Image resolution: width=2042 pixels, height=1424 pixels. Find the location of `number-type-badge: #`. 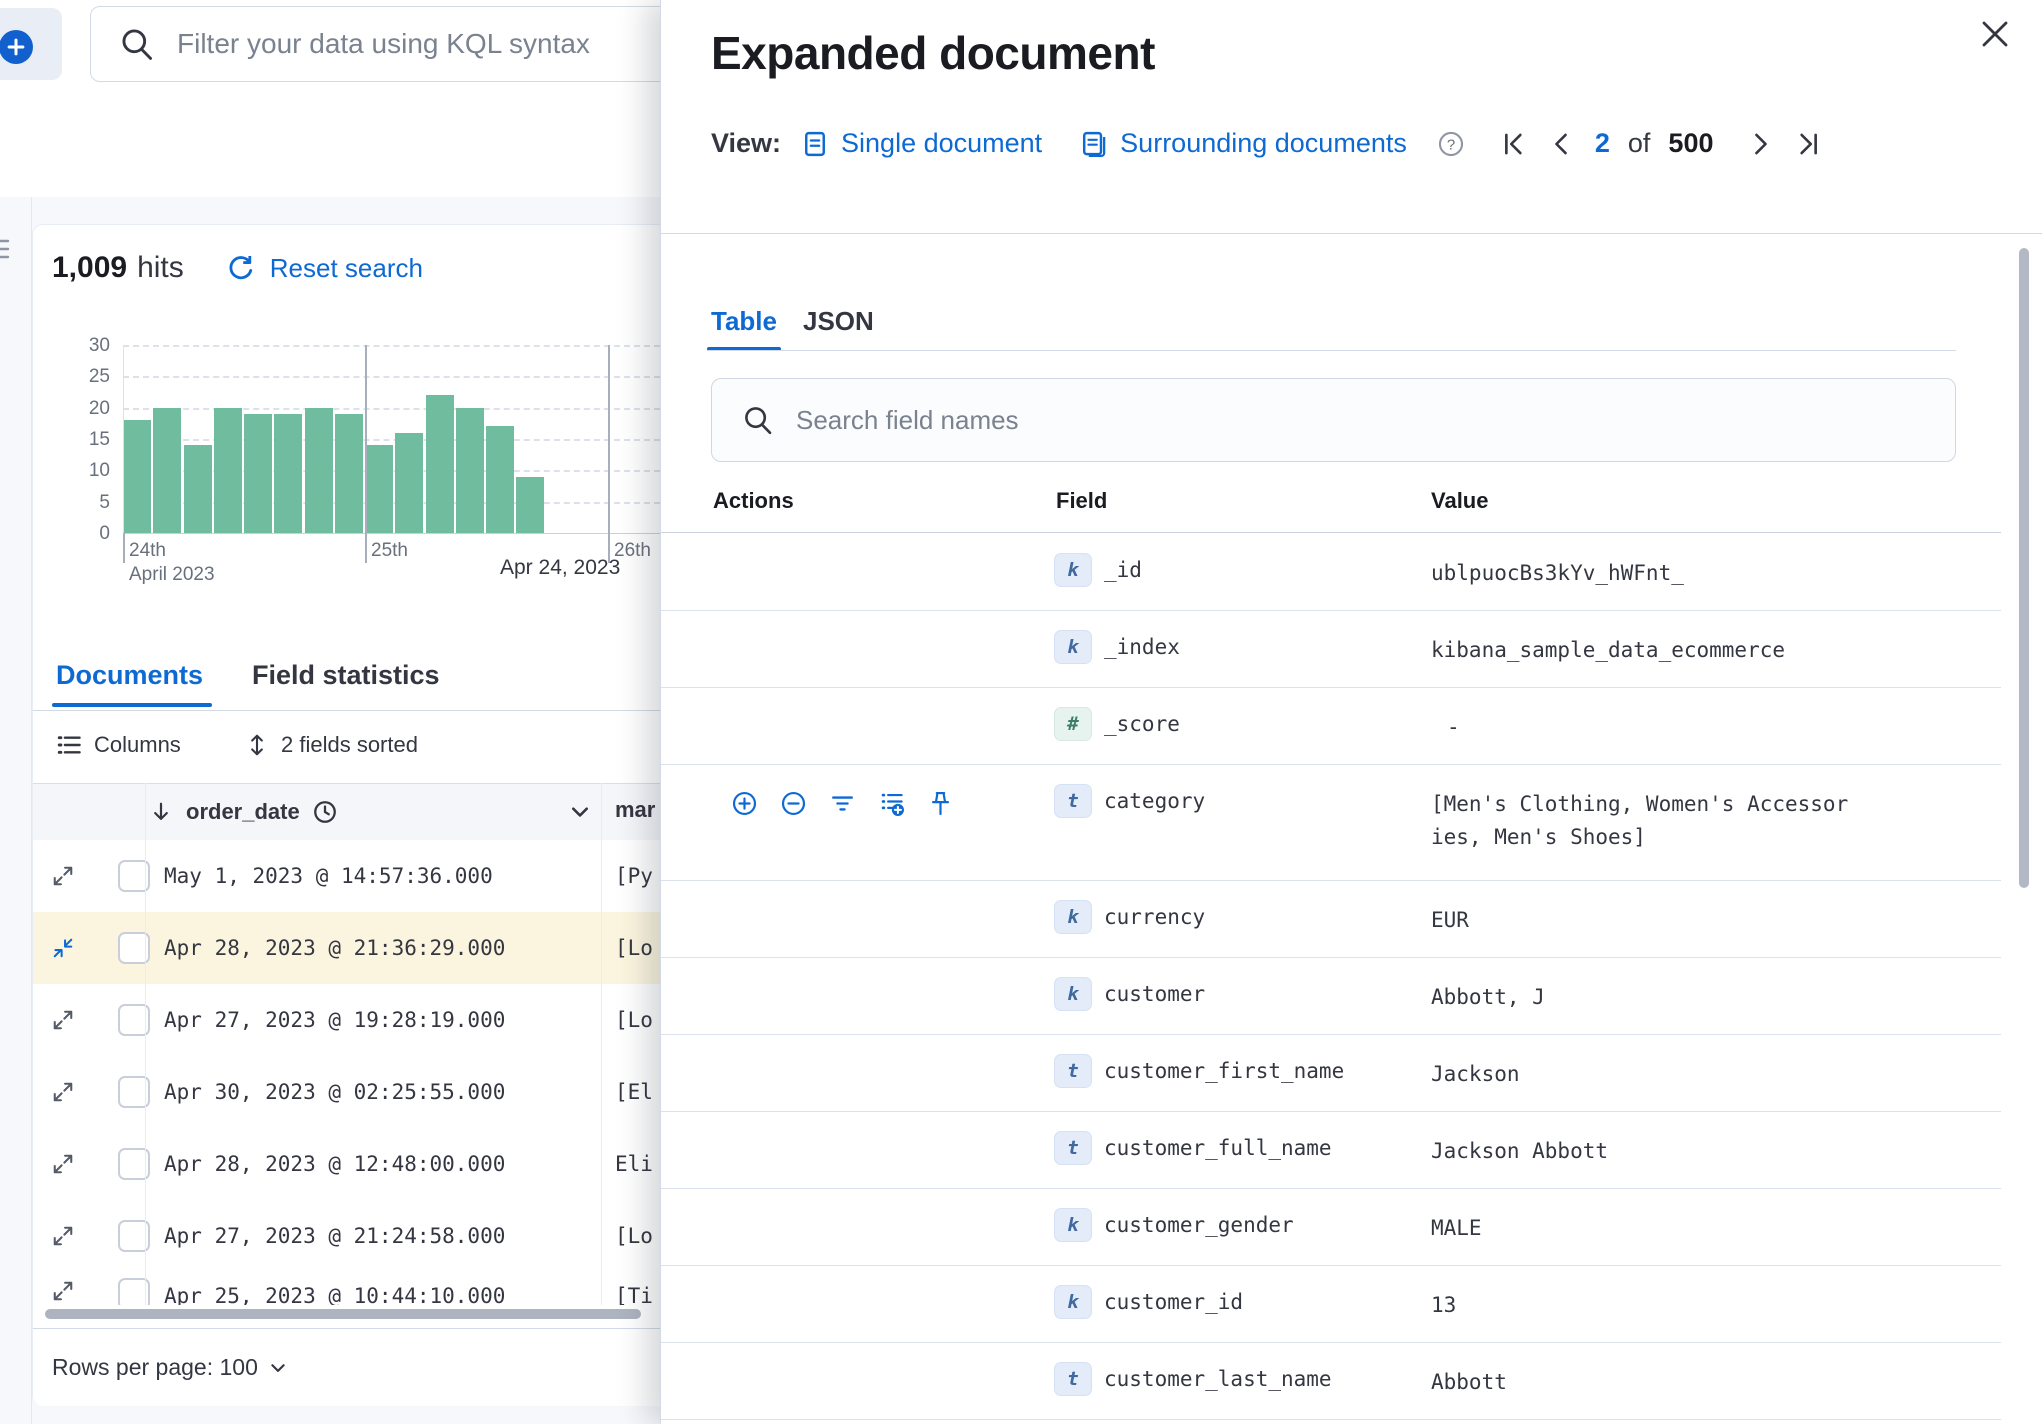

number-type-badge: # is located at coordinates (1073, 724).